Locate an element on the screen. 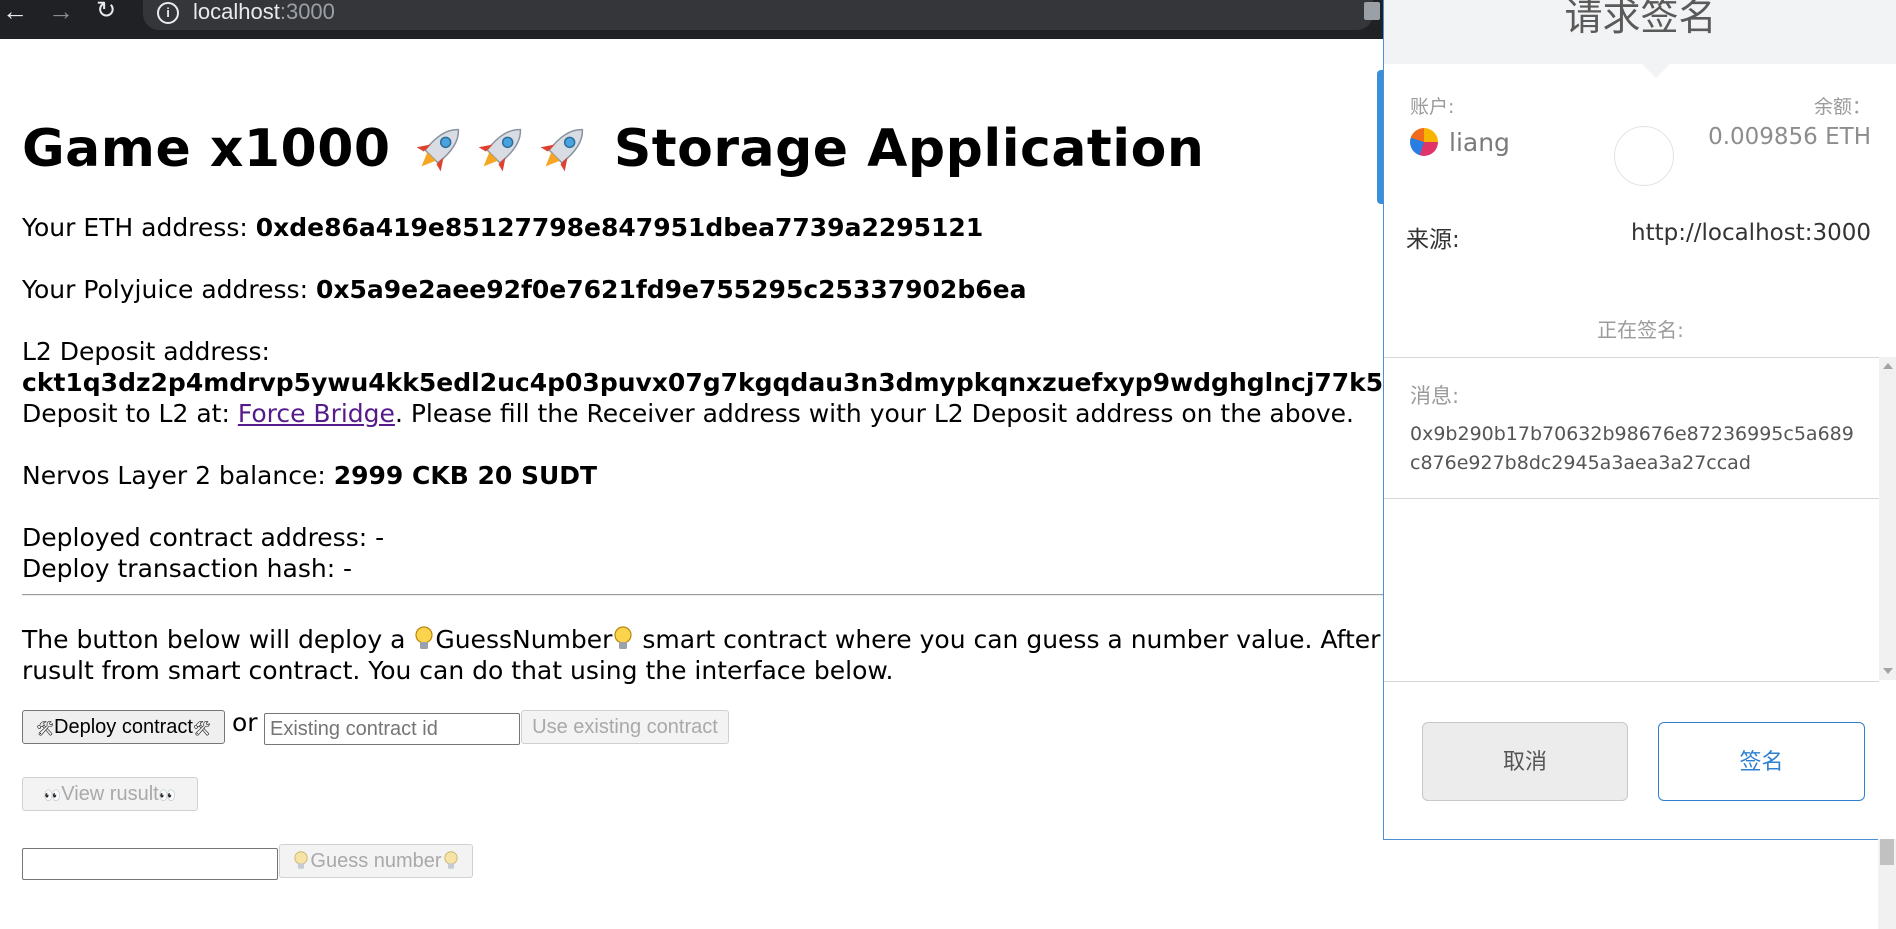 The height and width of the screenshot is (929, 1896). view-result-label: View rusult is located at coordinates (110, 794).